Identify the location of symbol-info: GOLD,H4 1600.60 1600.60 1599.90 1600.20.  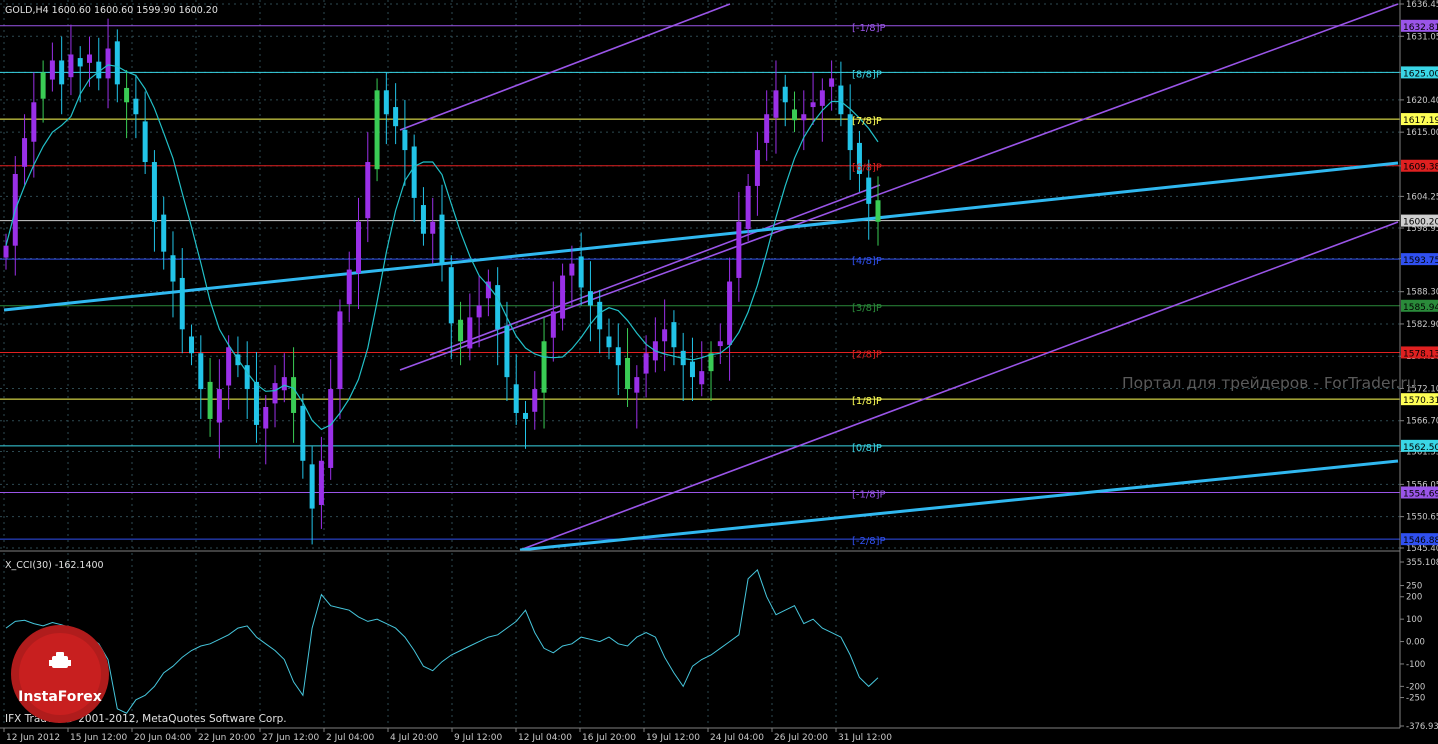
(111, 10).